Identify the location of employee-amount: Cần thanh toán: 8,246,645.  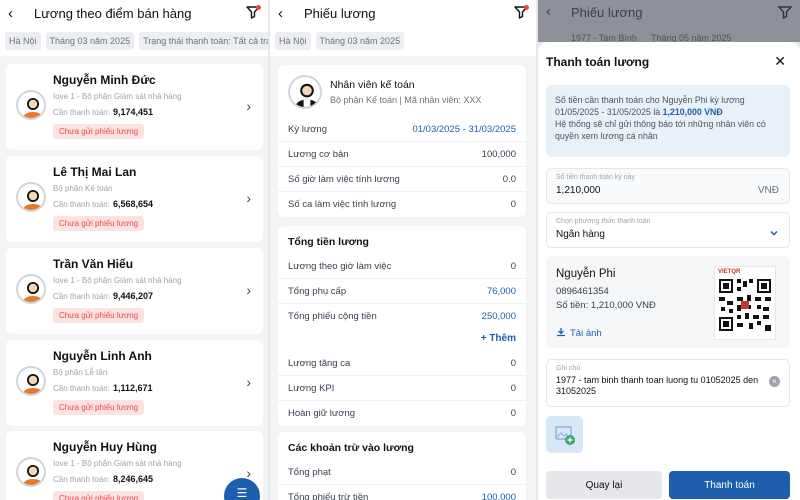
(103, 479).